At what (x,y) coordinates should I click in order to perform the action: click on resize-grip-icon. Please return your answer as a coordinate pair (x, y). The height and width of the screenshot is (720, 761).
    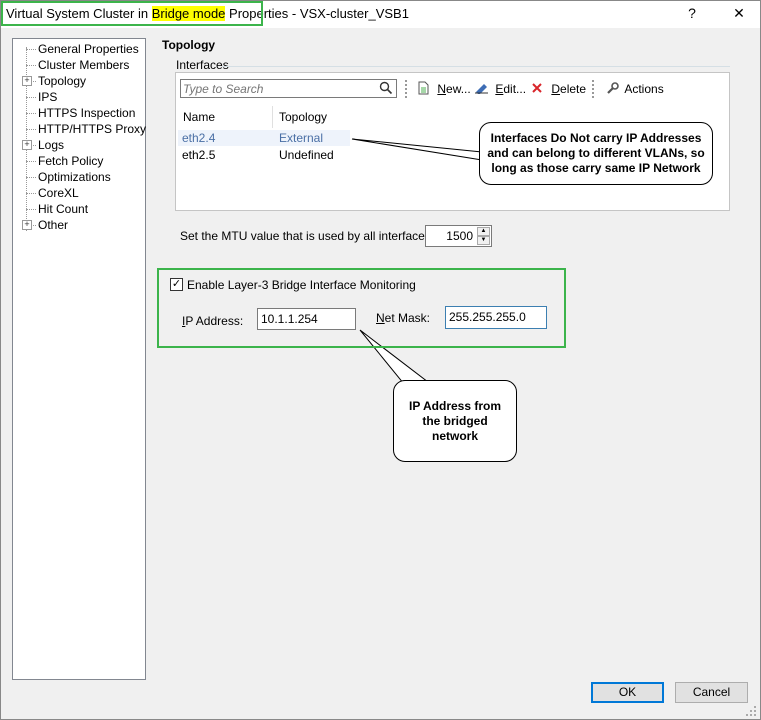
    Looking at the image, I should click on (751, 711).